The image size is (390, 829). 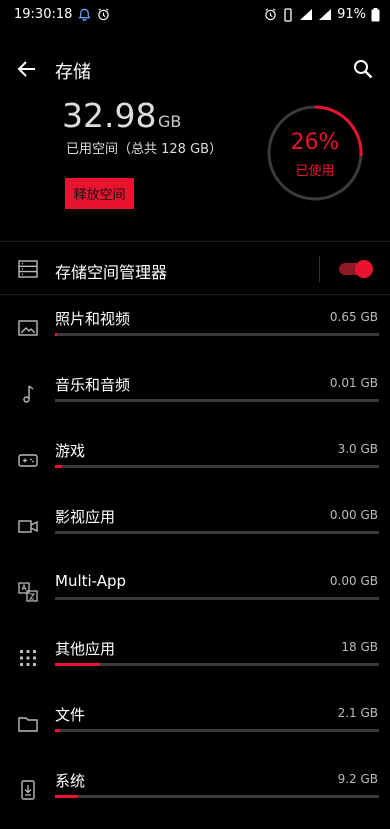 What do you see at coordinates (195, 269) in the screenshot?
I see `storage-manager-row: 存储空间管理器` at bounding box center [195, 269].